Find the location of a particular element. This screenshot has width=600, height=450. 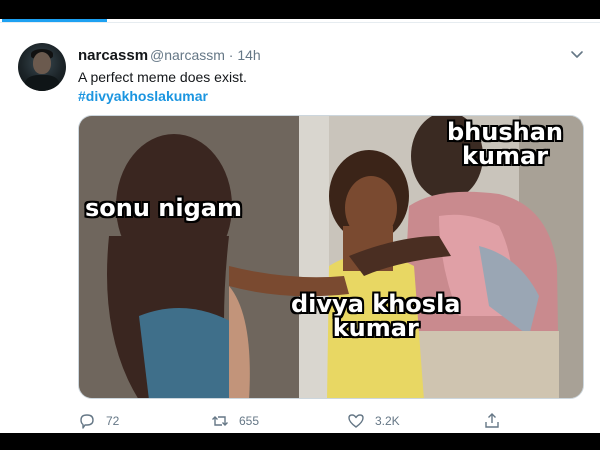

chevron-down-icon is located at coordinates (577, 54).